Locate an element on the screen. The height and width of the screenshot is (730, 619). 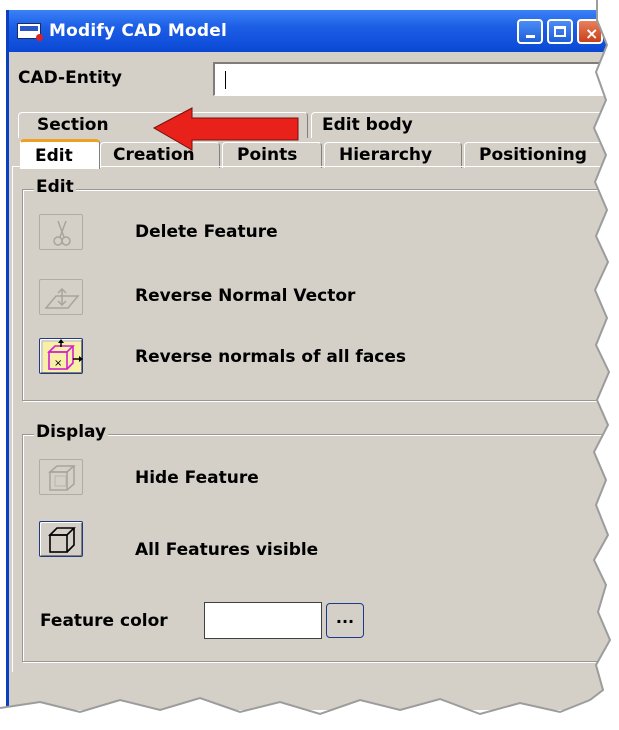
all-features-visible-button is located at coordinates (61, 539).